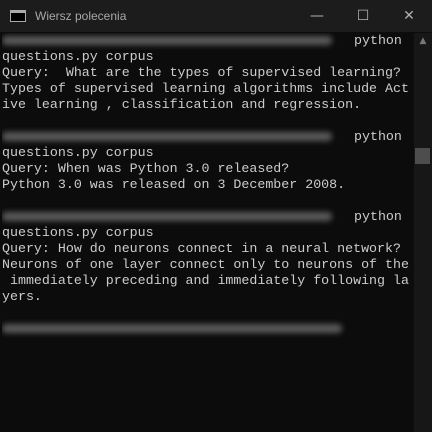 The height and width of the screenshot is (432, 432). What do you see at coordinates (423, 41) in the screenshot?
I see `scroll-up-icon: ▲` at bounding box center [423, 41].